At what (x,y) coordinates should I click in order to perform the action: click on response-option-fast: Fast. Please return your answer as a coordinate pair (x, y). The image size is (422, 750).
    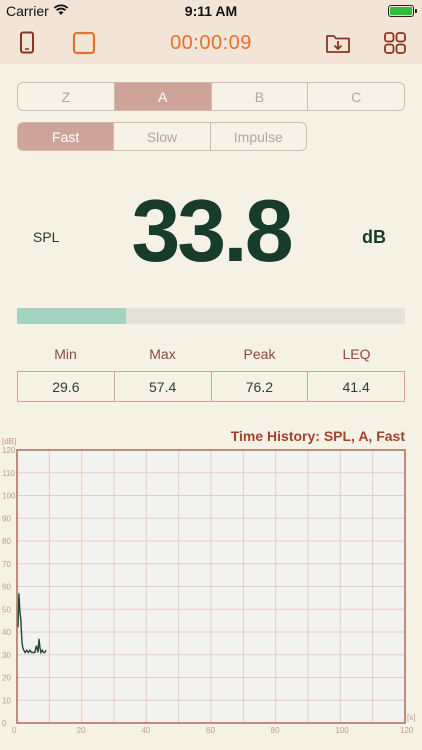
    Looking at the image, I should click on (66, 136).